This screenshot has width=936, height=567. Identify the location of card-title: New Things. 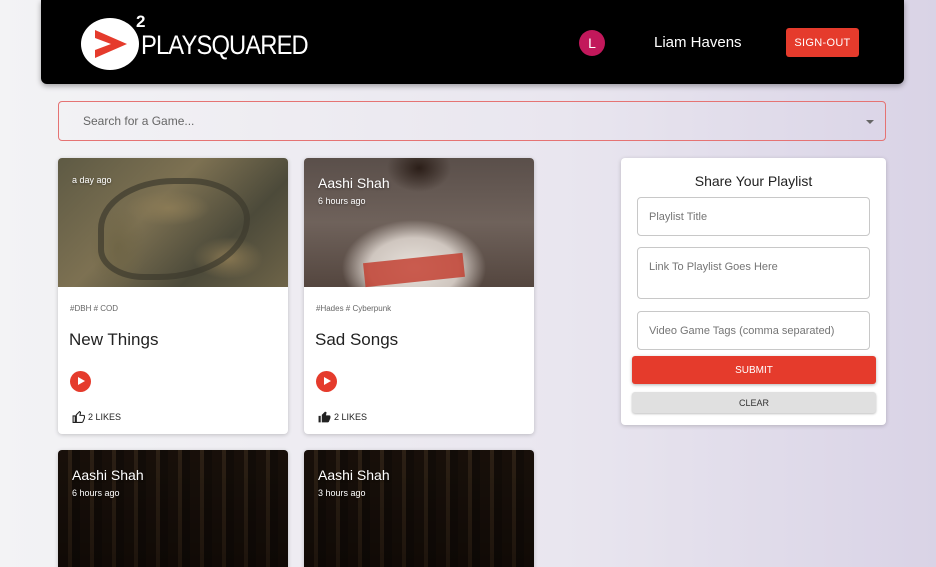
(114, 339).